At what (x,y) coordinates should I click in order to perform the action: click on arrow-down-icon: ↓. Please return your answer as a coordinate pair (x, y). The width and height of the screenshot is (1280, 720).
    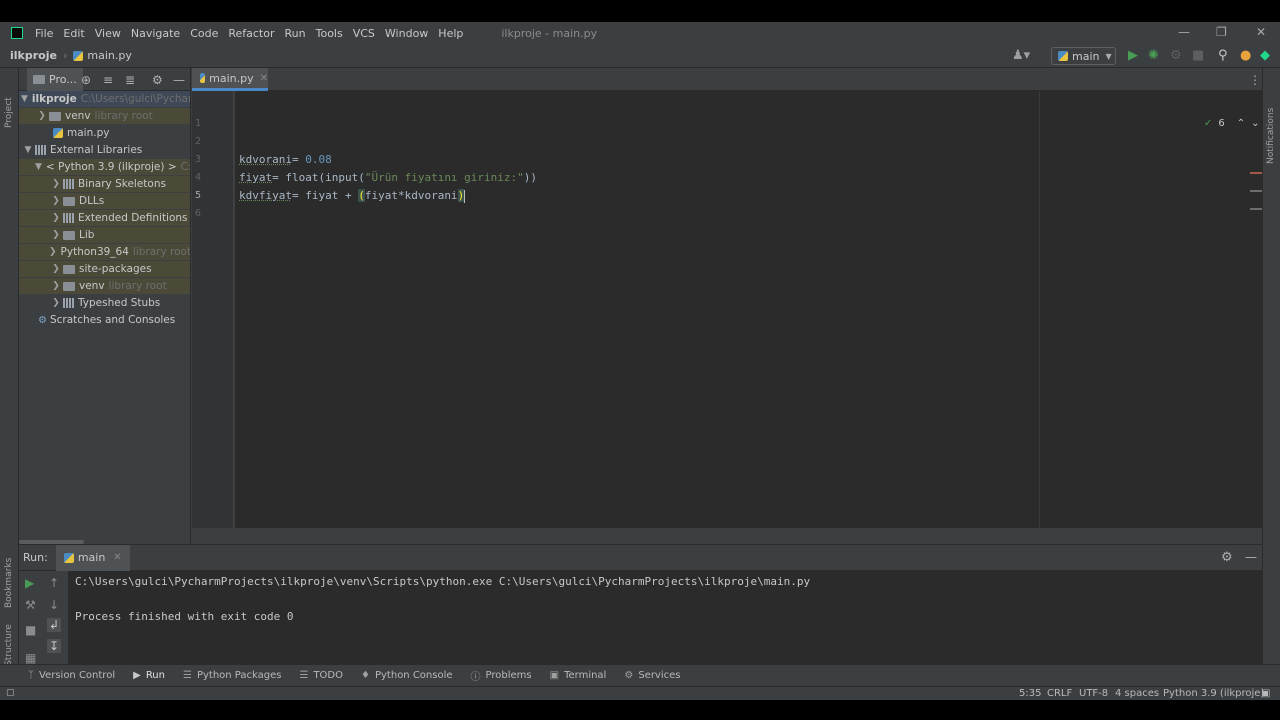
    Looking at the image, I should click on (54, 605).